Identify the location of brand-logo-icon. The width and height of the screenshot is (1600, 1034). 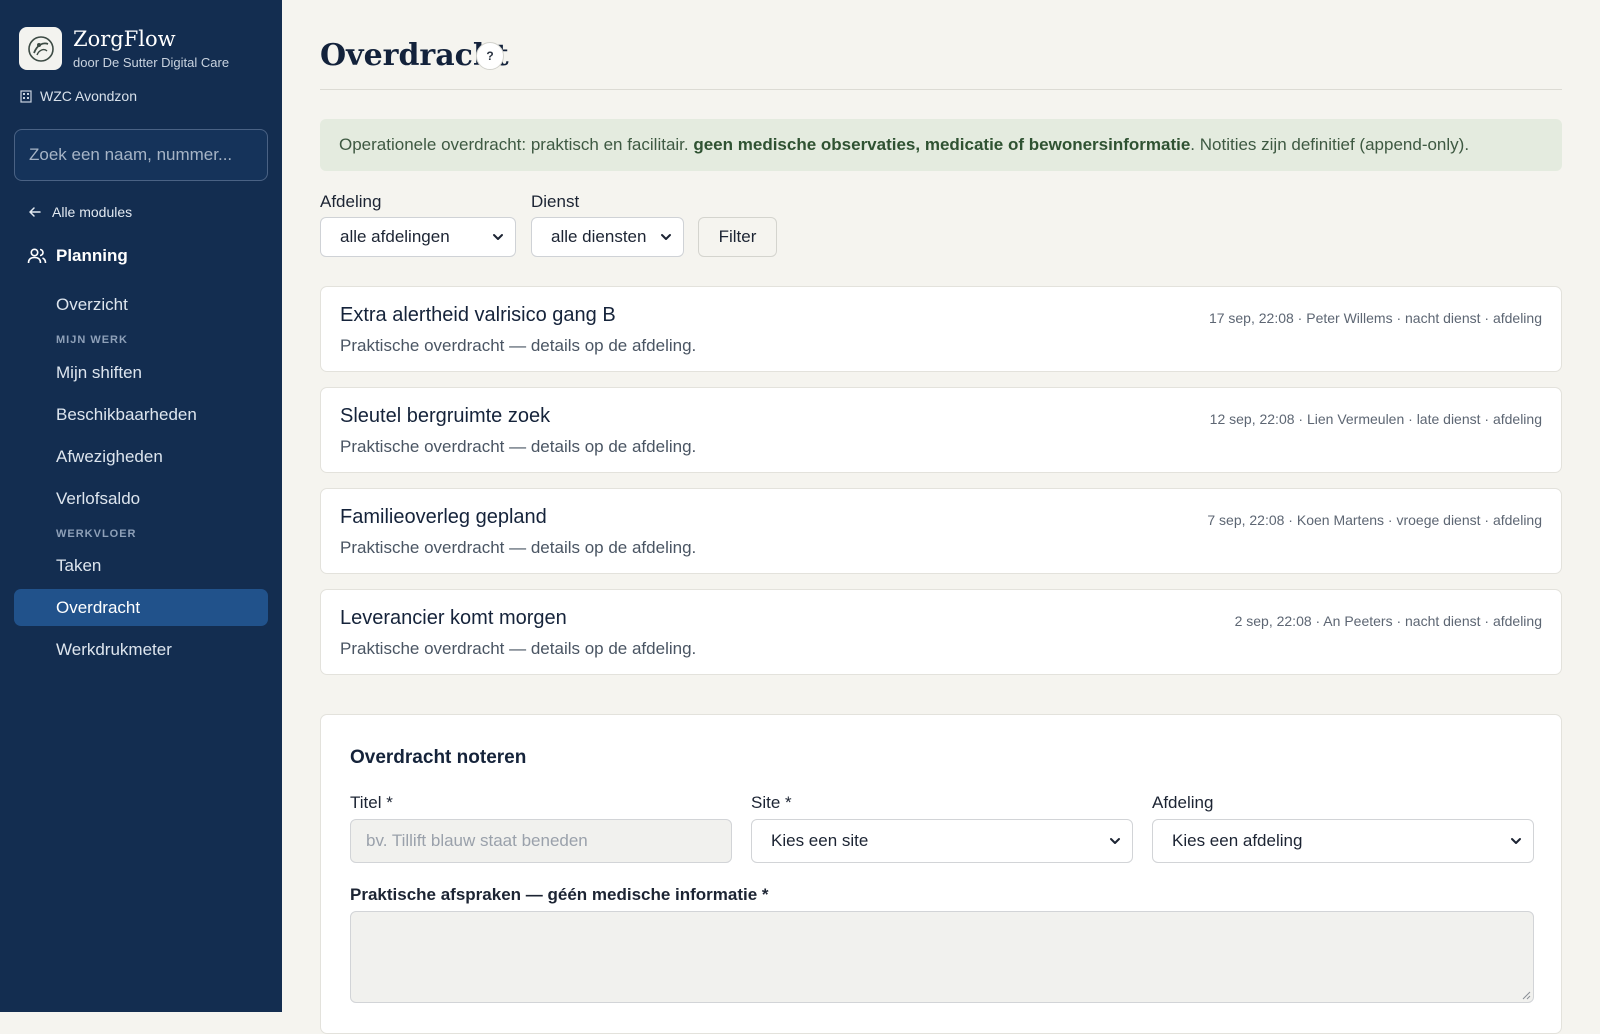
(40, 48).